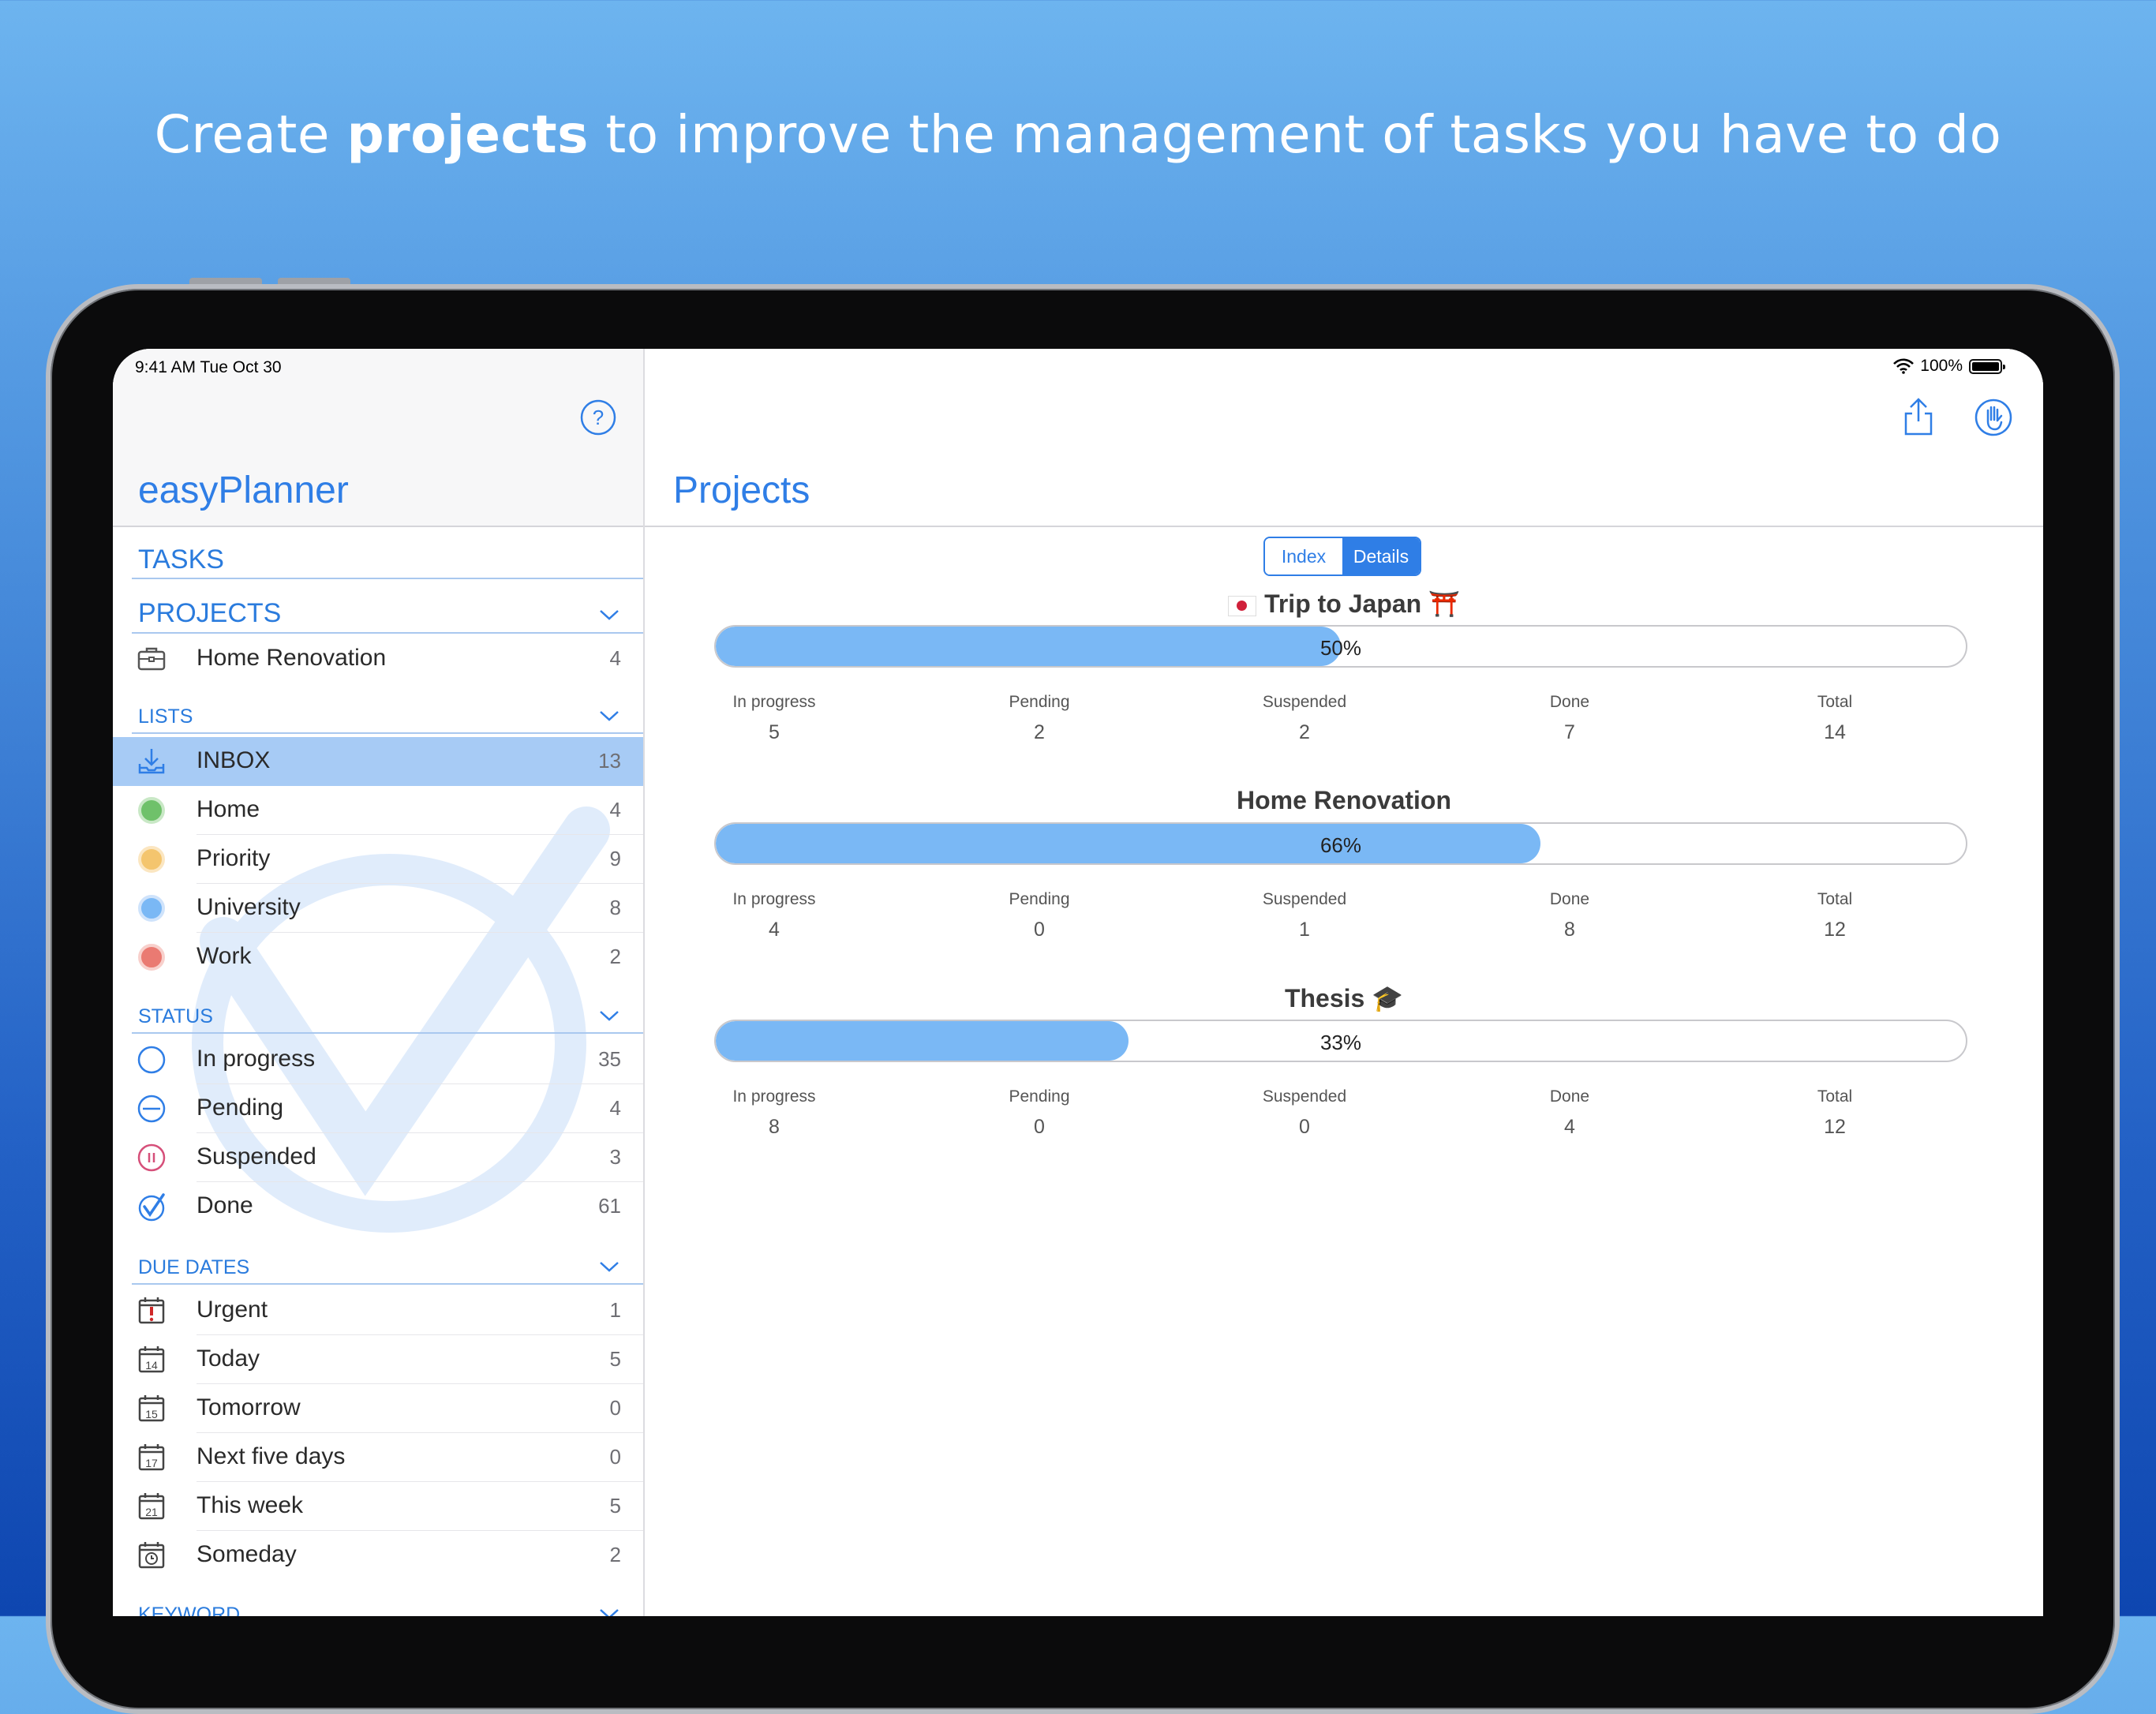 This screenshot has width=2156, height=1714. What do you see at coordinates (151, 1556) in the screenshot?
I see `calendar-clock-icon` at bounding box center [151, 1556].